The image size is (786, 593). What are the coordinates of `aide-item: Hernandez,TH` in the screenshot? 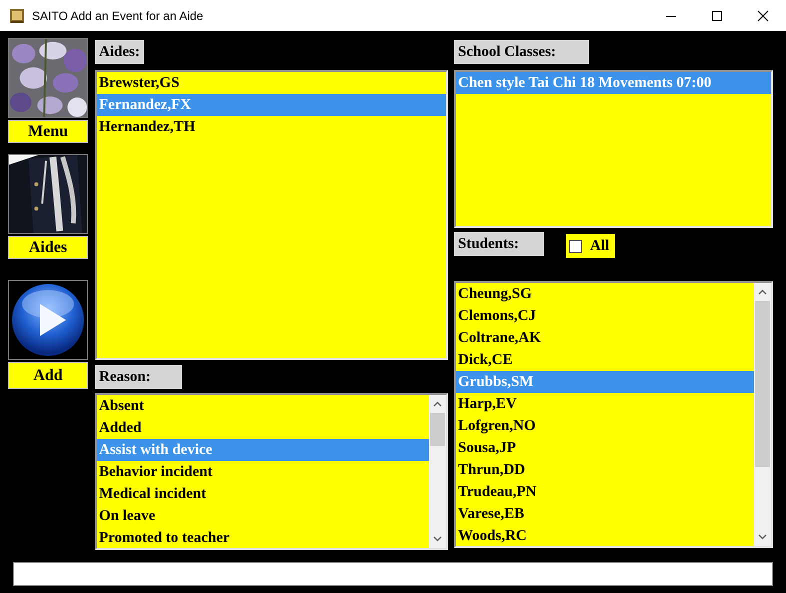 It's located at (271, 127).